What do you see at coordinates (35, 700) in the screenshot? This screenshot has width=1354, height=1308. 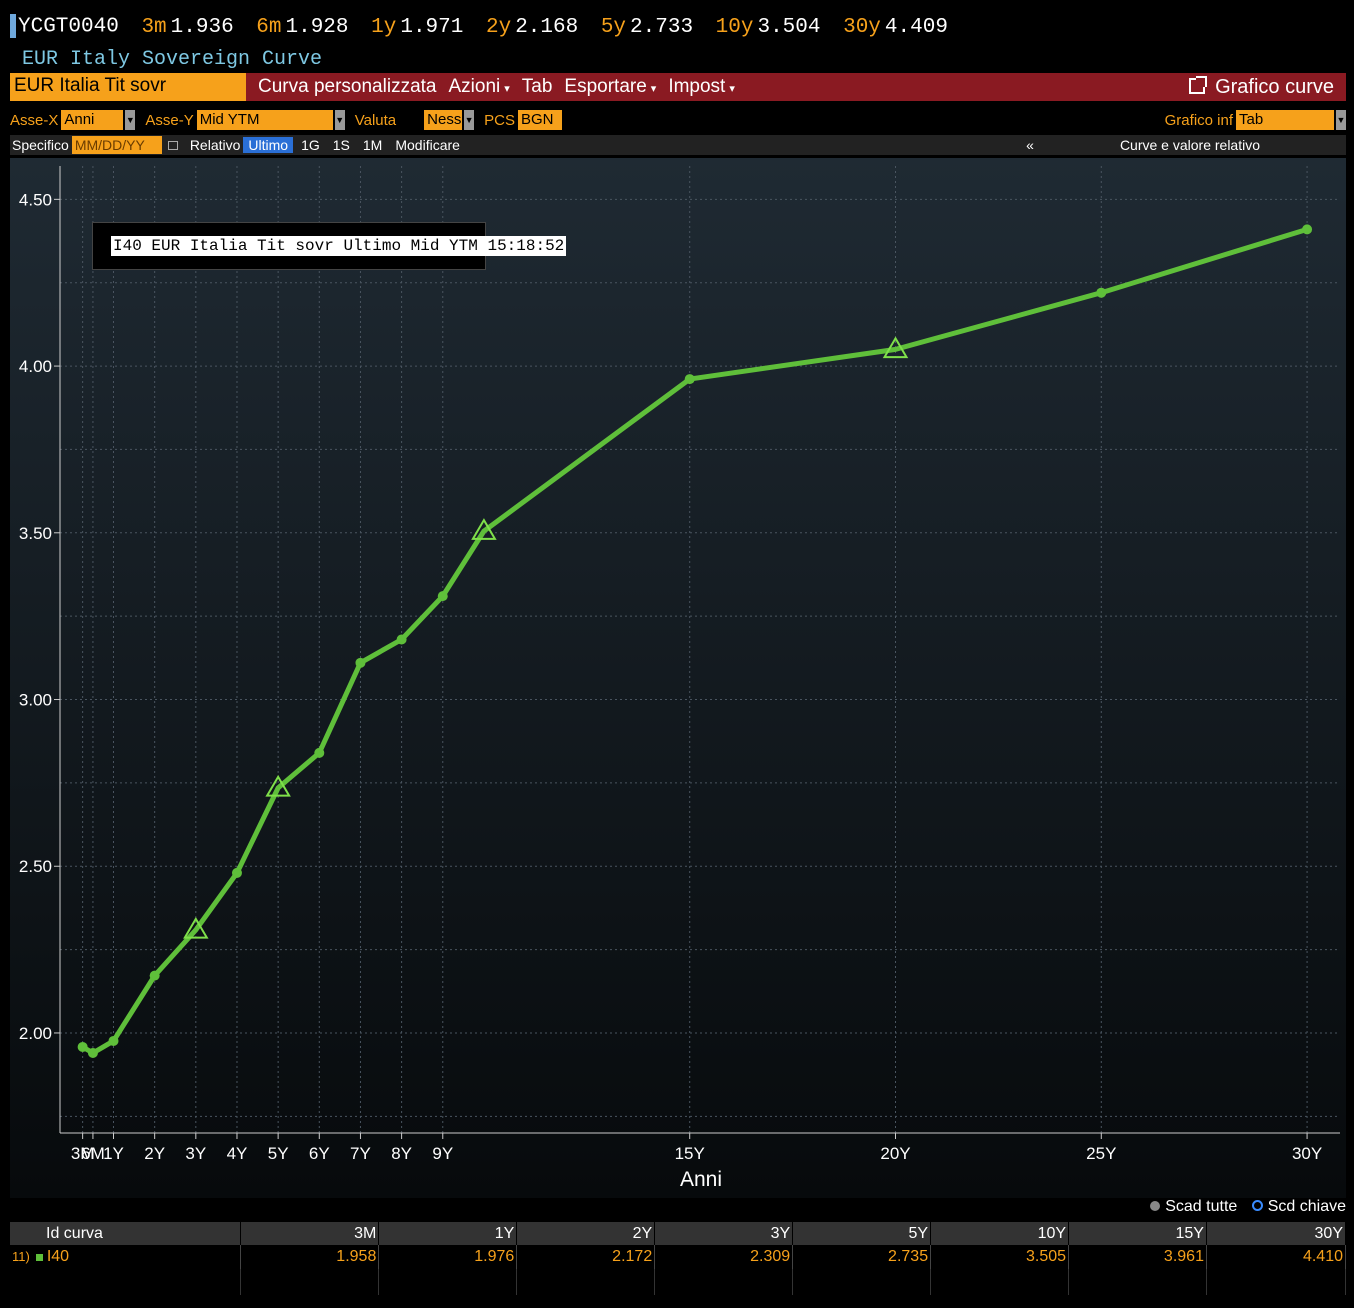 I see `y-tick-label: 3.00` at bounding box center [35, 700].